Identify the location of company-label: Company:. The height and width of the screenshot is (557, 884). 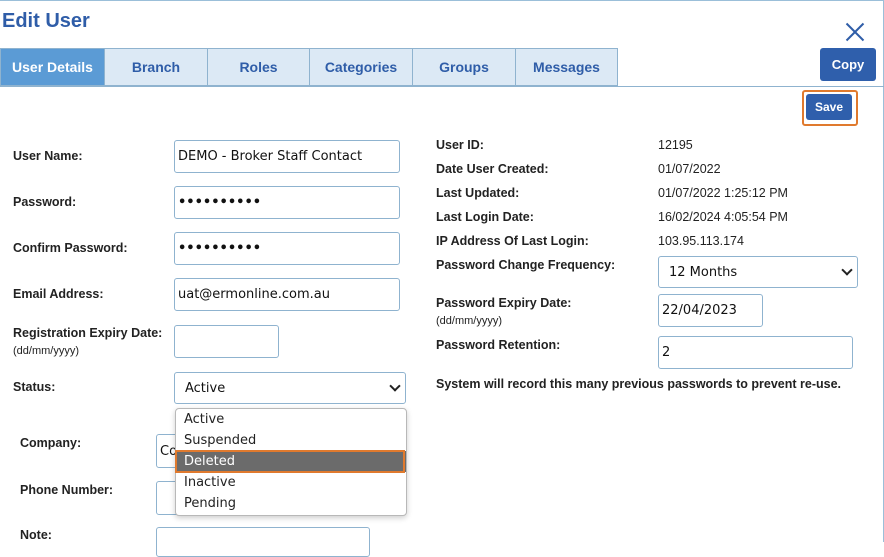
(51, 443).